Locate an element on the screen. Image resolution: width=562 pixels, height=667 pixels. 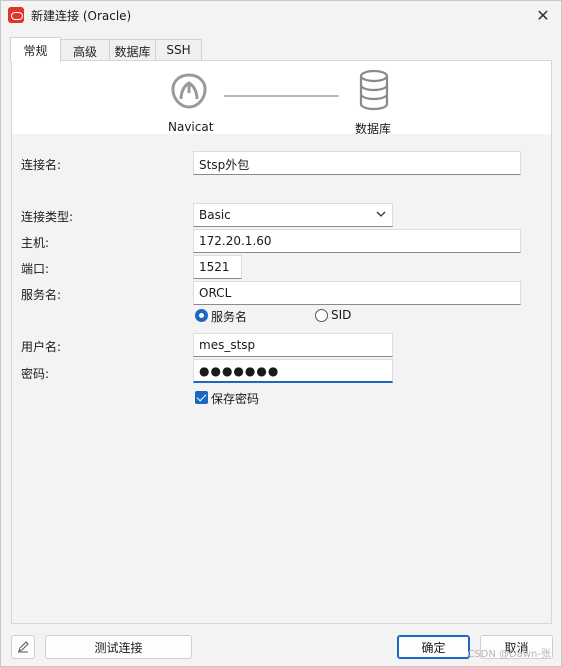
tab-database: 数据库 is located at coordinates (132, 50).